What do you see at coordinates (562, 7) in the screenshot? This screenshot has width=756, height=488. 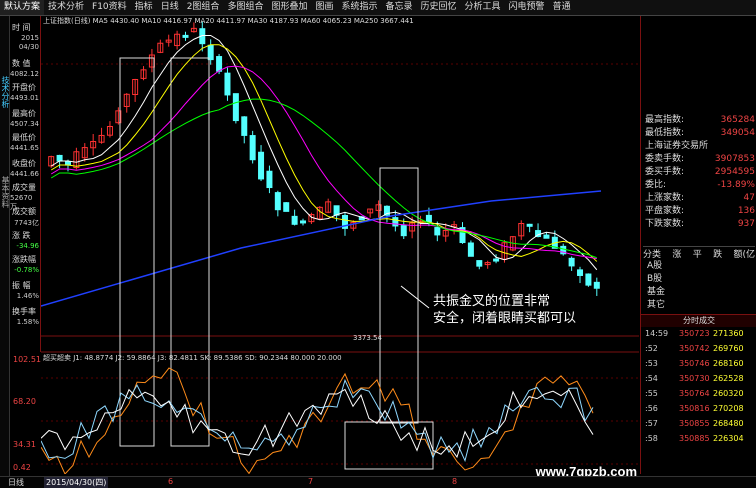 I see `menu-item-14: 普通` at bounding box center [562, 7].